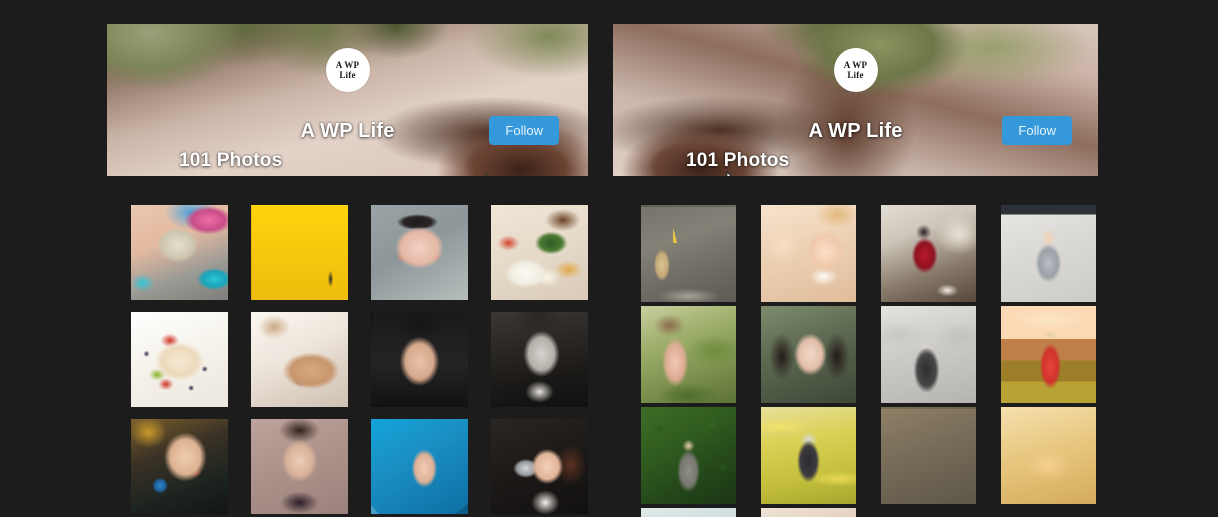 This screenshot has width=1218, height=517. Describe the element at coordinates (808, 253) in the screenshot. I see `photo-tile-two-girls-whispering` at that location.